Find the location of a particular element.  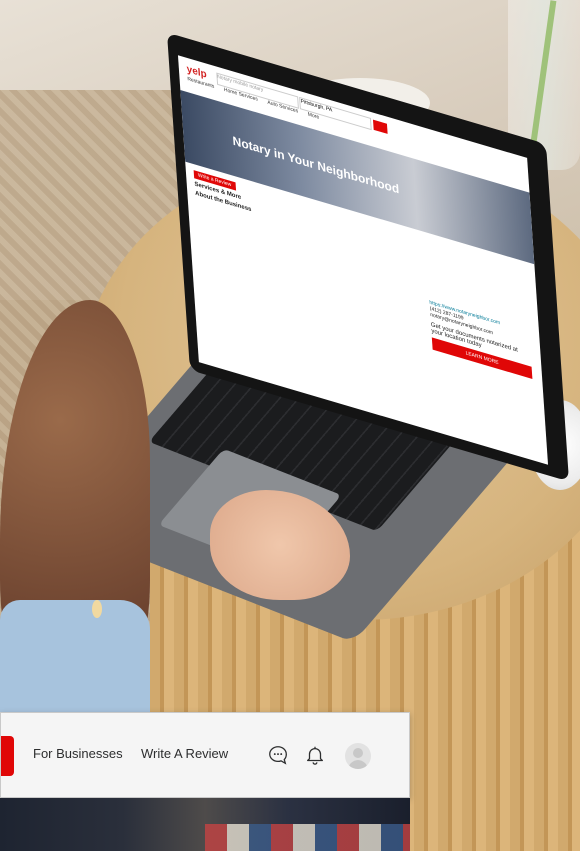

user-icon is located at coordinates (358, 758).